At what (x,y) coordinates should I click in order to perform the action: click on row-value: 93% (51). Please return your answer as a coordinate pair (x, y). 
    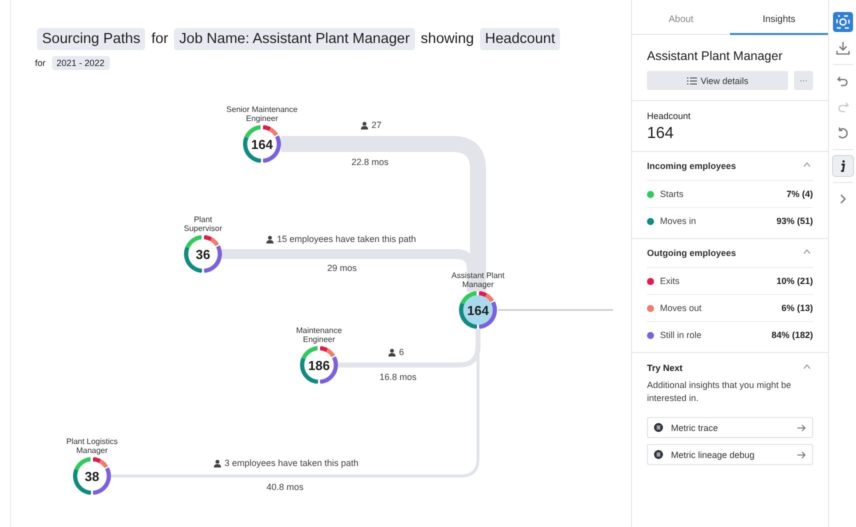
    Looking at the image, I should click on (794, 221).